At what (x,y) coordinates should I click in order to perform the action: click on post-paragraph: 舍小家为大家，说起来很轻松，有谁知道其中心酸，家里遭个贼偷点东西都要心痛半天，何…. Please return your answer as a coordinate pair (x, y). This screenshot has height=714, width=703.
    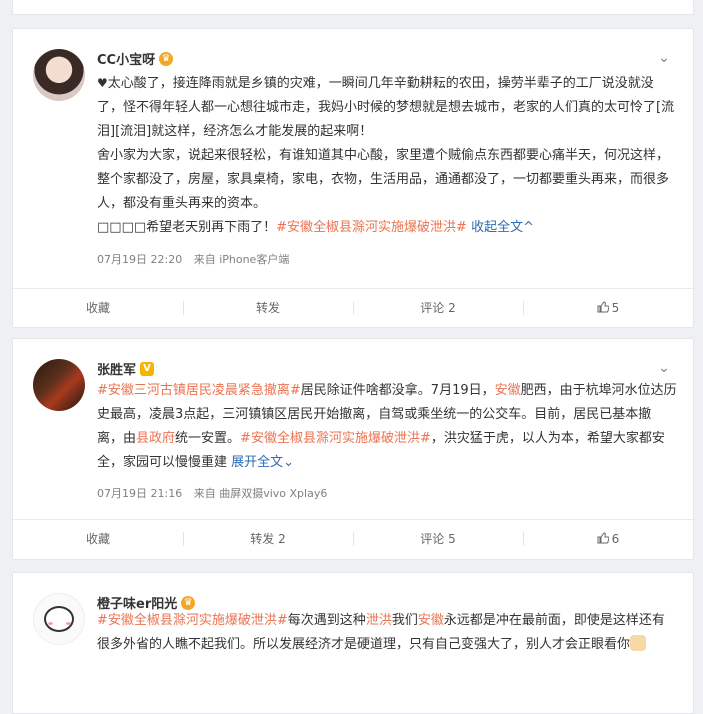
    Looking at the image, I should click on (383, 179).